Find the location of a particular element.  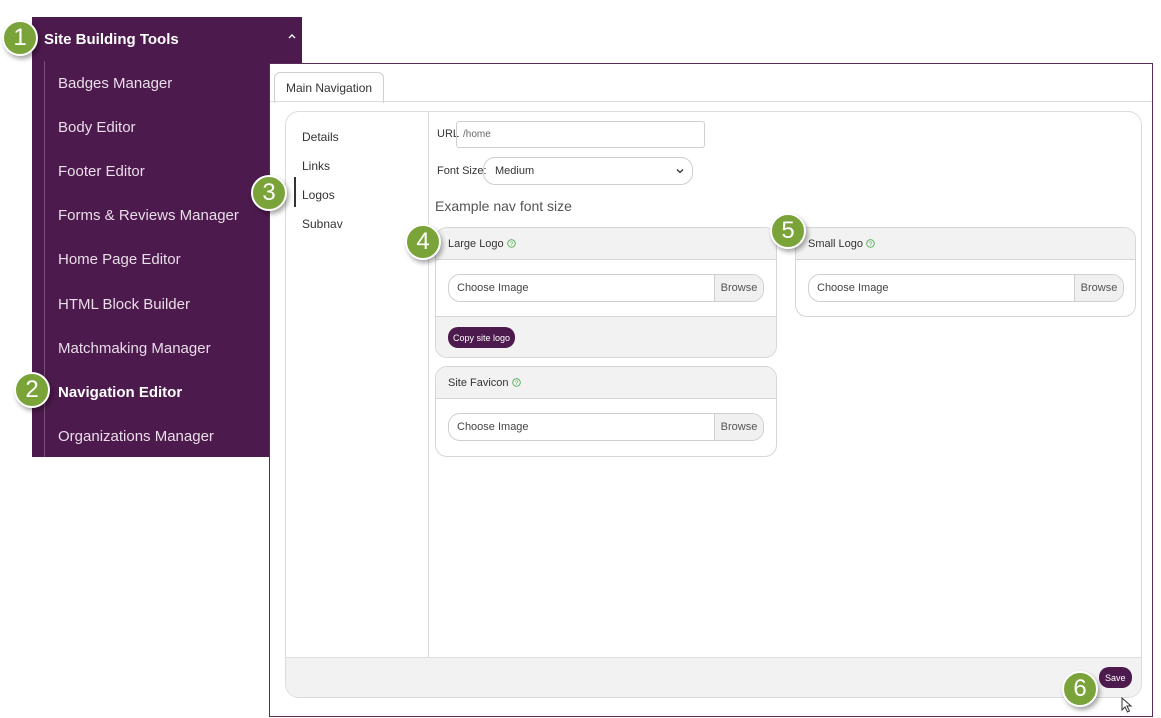

sidebar-item-html-block-builder: HTML Block Builder is located at coordinates (167, 304).